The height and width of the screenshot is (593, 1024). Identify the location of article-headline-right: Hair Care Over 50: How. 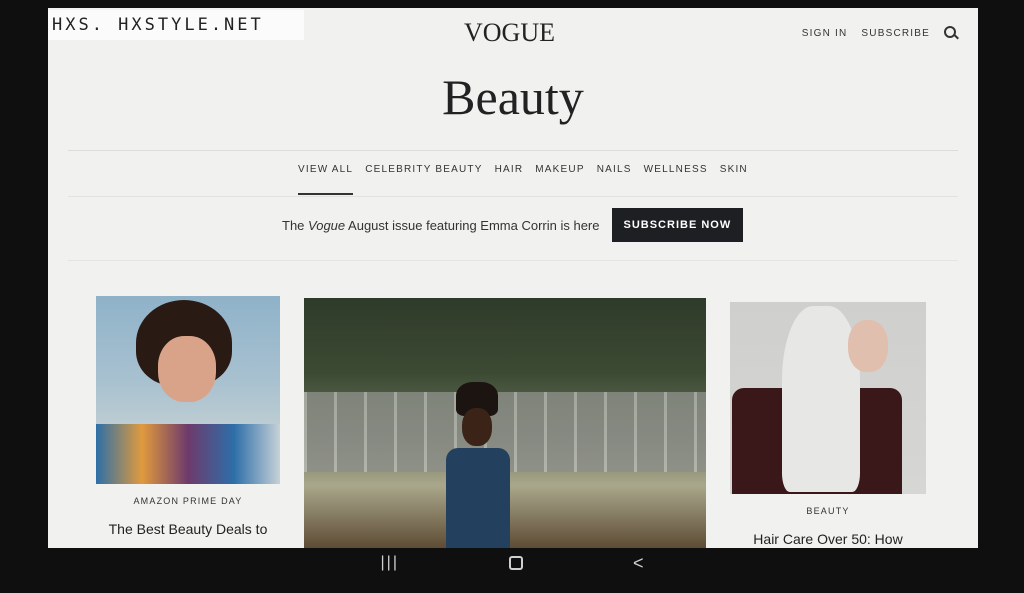
(828, 539).